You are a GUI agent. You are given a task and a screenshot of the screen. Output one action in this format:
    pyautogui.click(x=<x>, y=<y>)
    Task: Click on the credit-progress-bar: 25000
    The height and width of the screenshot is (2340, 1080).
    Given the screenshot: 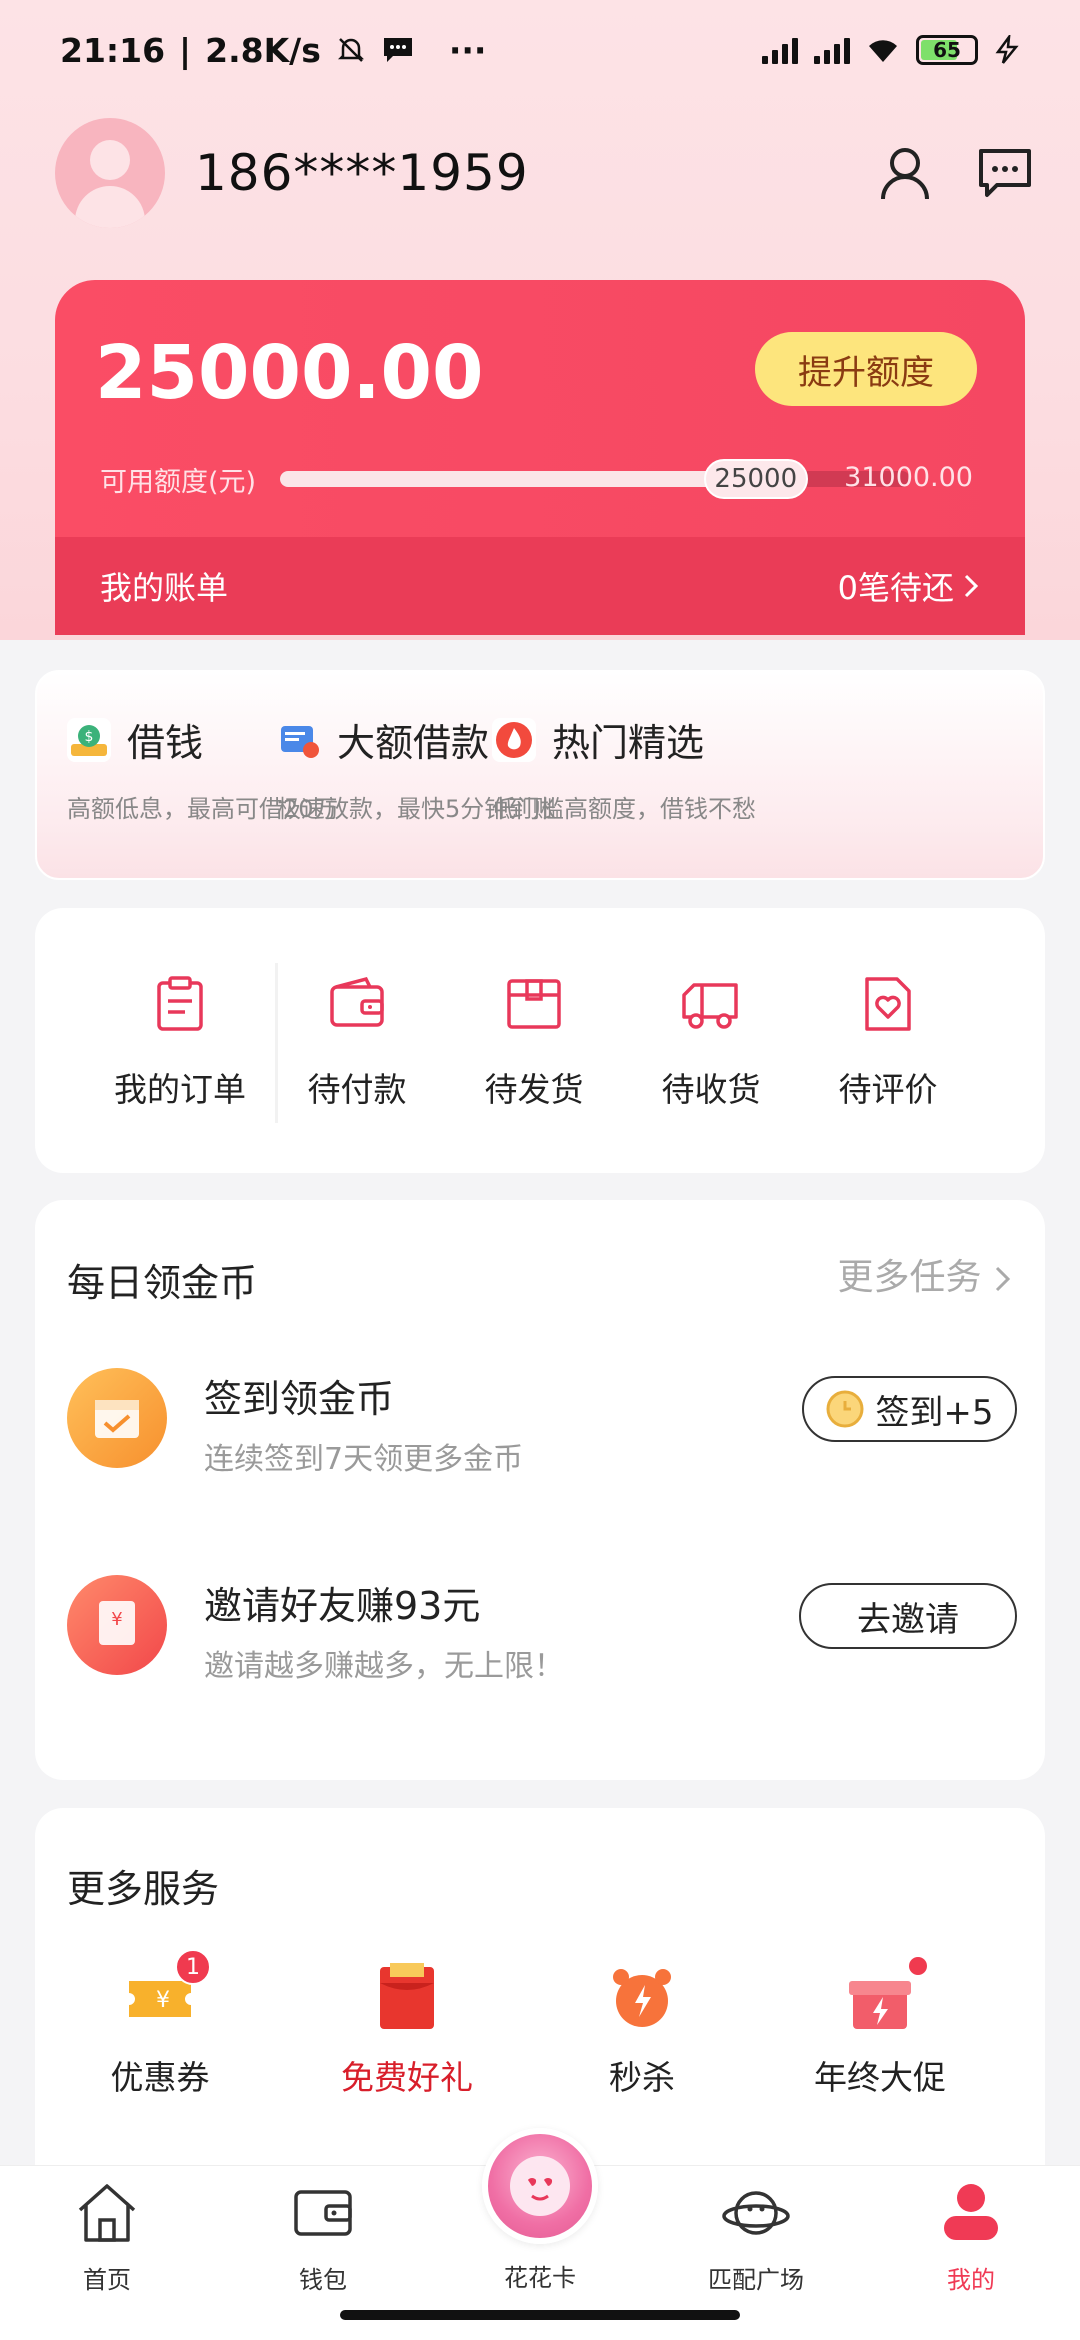 What is the action you would take?
    pyautogui.click(x=595, y=479)
    